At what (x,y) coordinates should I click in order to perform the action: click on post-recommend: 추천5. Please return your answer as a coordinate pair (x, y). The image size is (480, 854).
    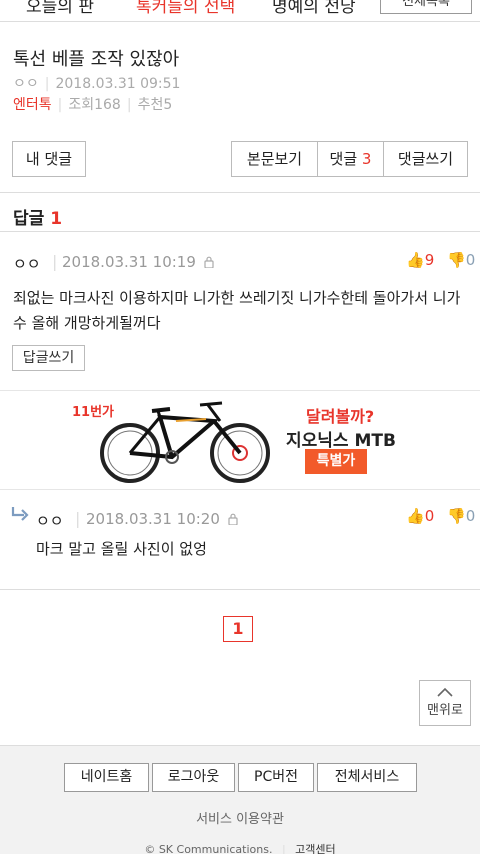
    Looking at the image, I should click on (155, 105).